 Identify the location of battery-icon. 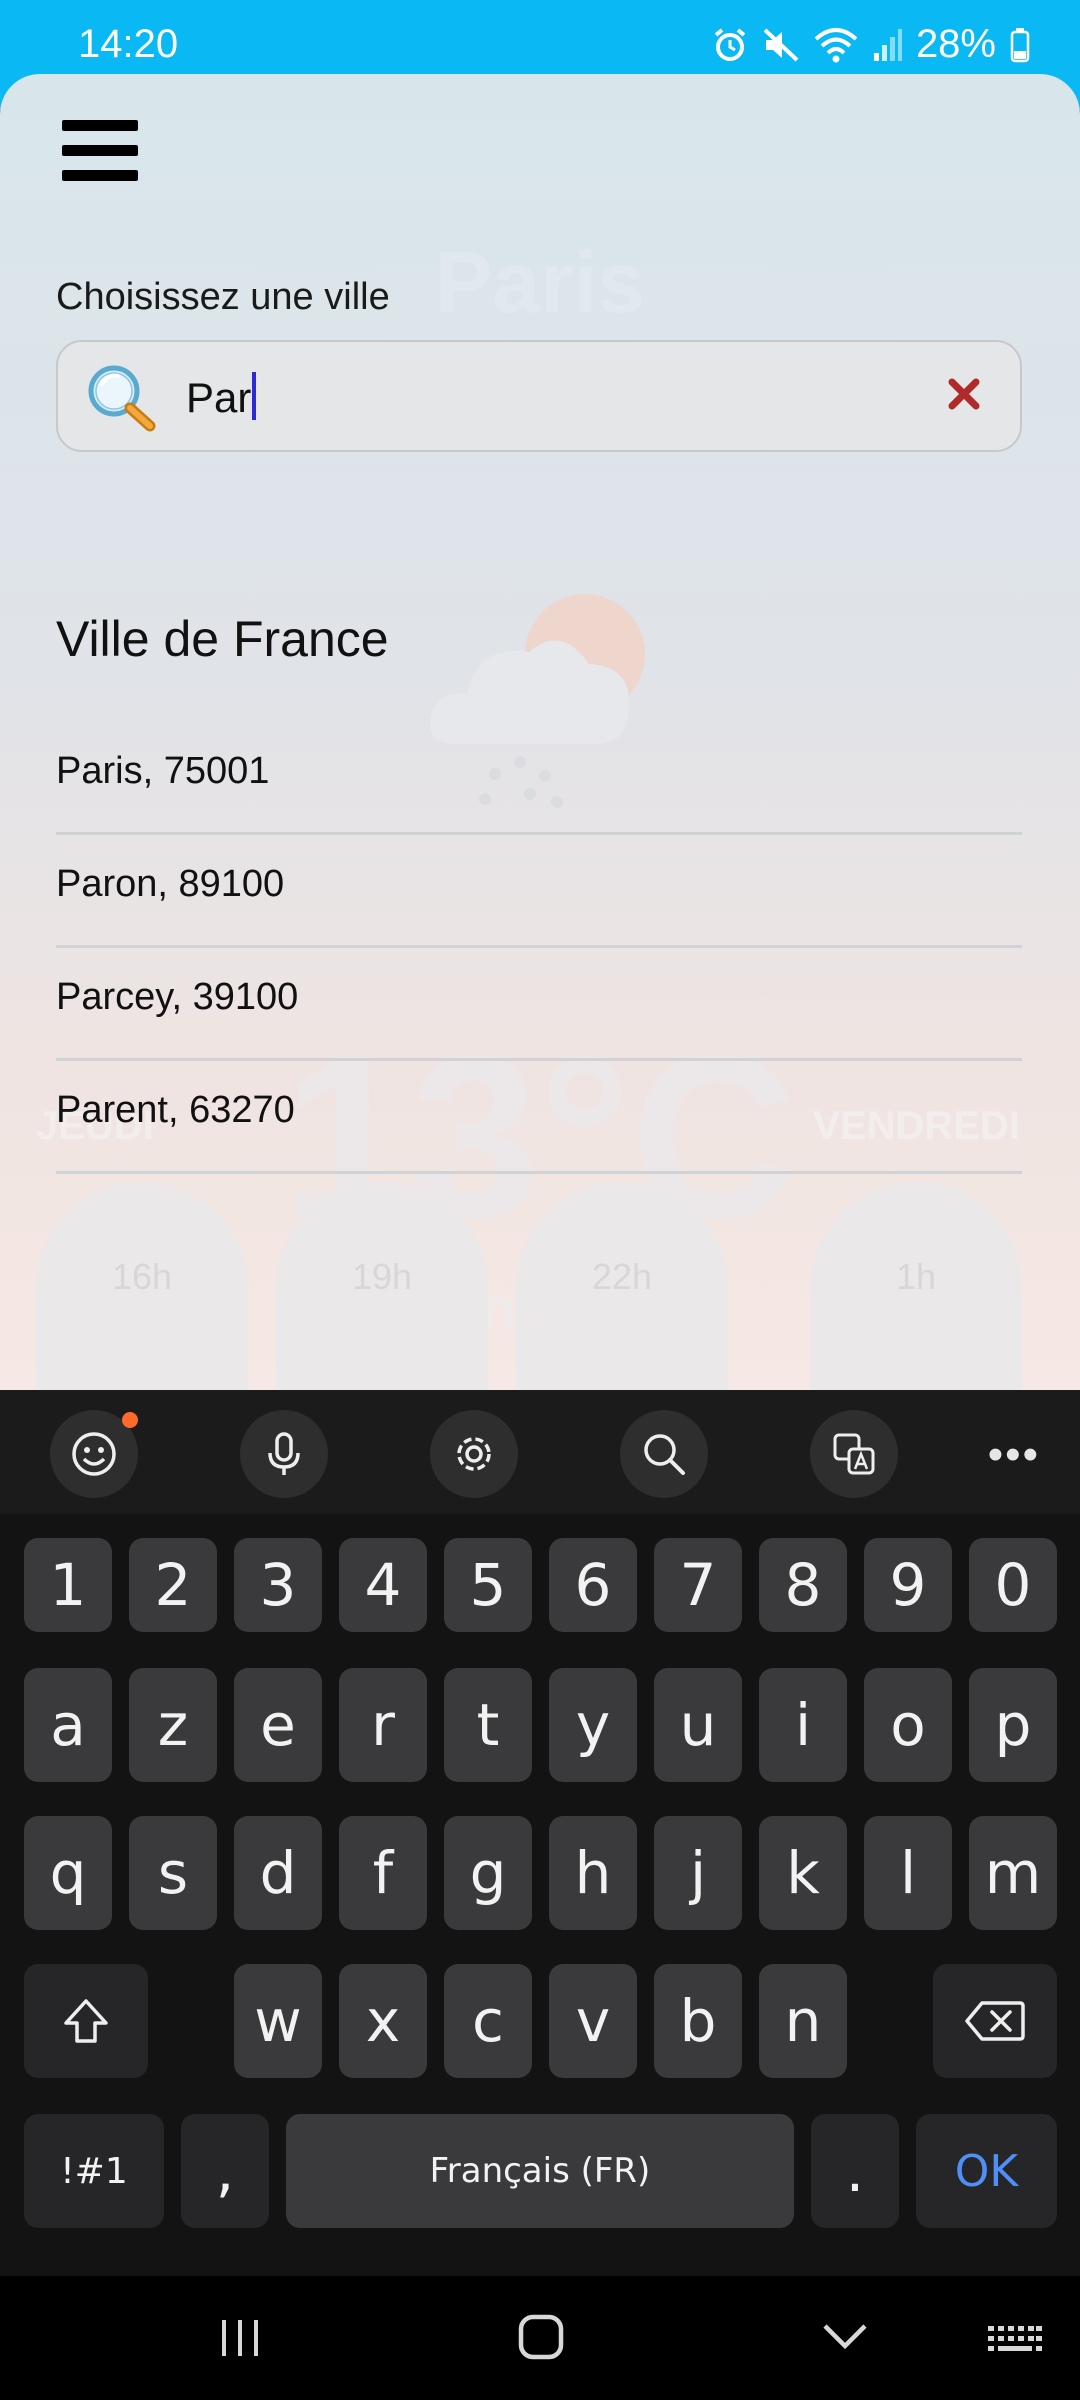
(1020, 45).